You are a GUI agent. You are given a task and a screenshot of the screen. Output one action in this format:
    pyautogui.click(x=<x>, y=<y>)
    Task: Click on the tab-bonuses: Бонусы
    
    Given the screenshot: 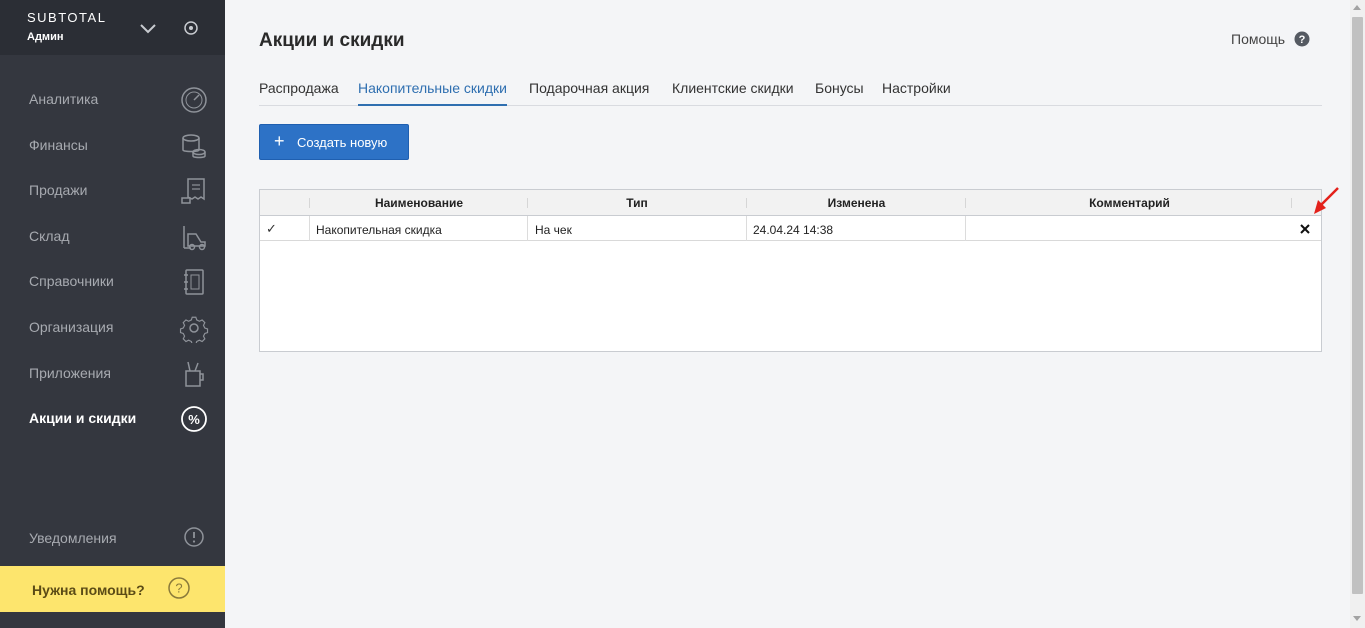 What is the action you would take?
    pyautogui.click(x=839, y=93)
    